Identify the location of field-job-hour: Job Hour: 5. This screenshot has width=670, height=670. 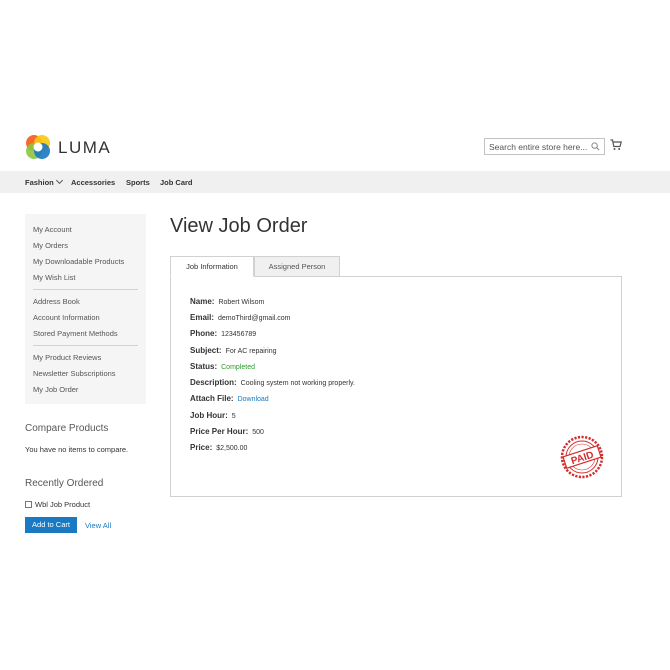
(213, 415).